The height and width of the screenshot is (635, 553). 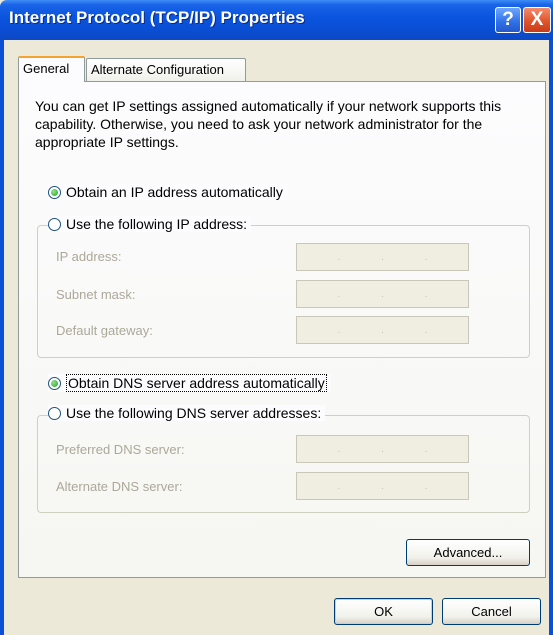 What do you see at coordinates (508, 20) in the screenshot?
I see `help-icon: ?` at bounding box center [508, 20].